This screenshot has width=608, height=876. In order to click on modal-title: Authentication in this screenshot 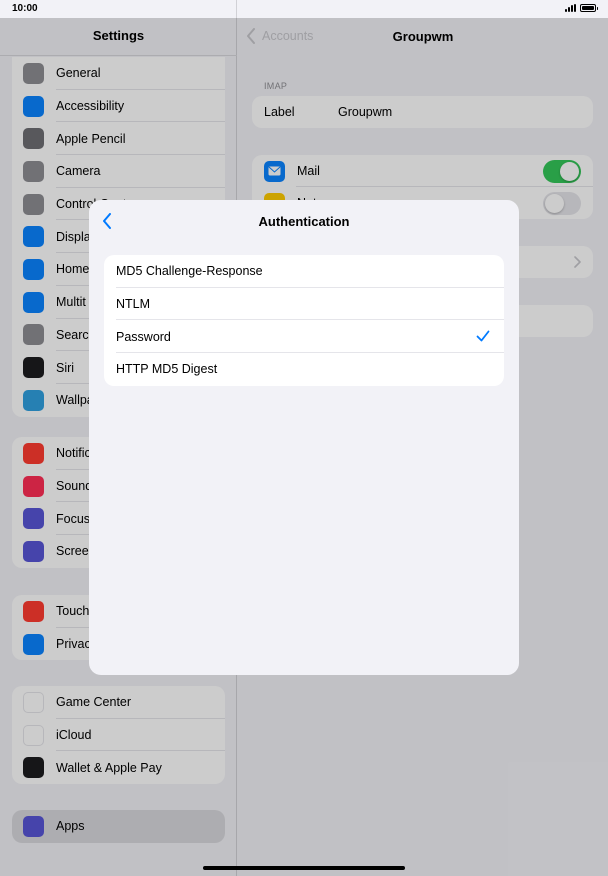, I will do `click(304, 221)`.